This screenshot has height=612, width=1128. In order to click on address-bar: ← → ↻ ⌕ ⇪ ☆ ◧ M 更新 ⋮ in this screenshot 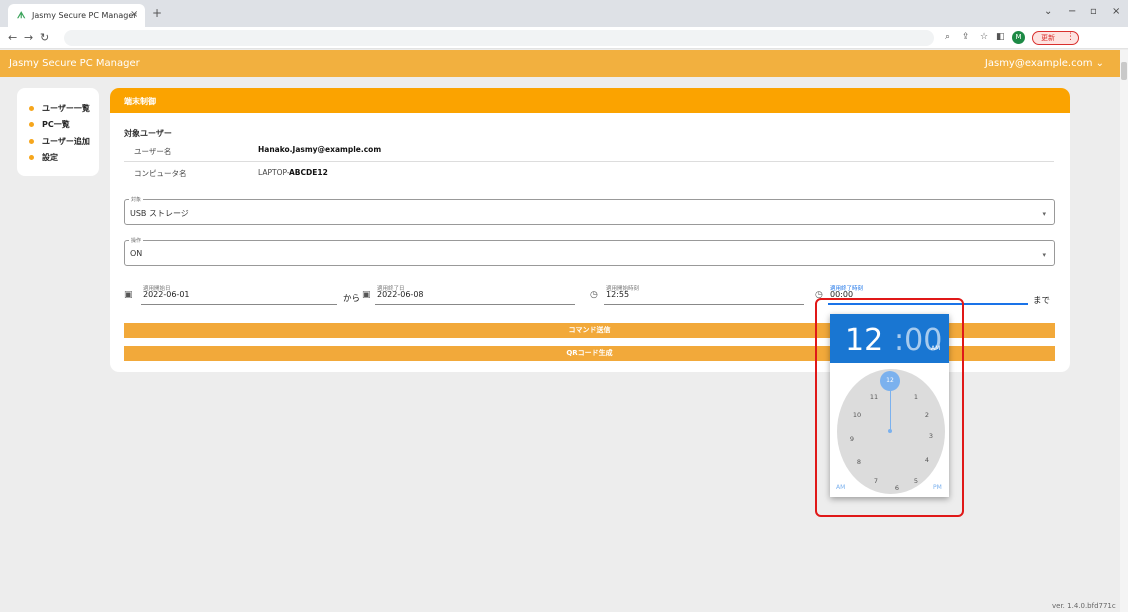, I will do `click(564, 38)`.